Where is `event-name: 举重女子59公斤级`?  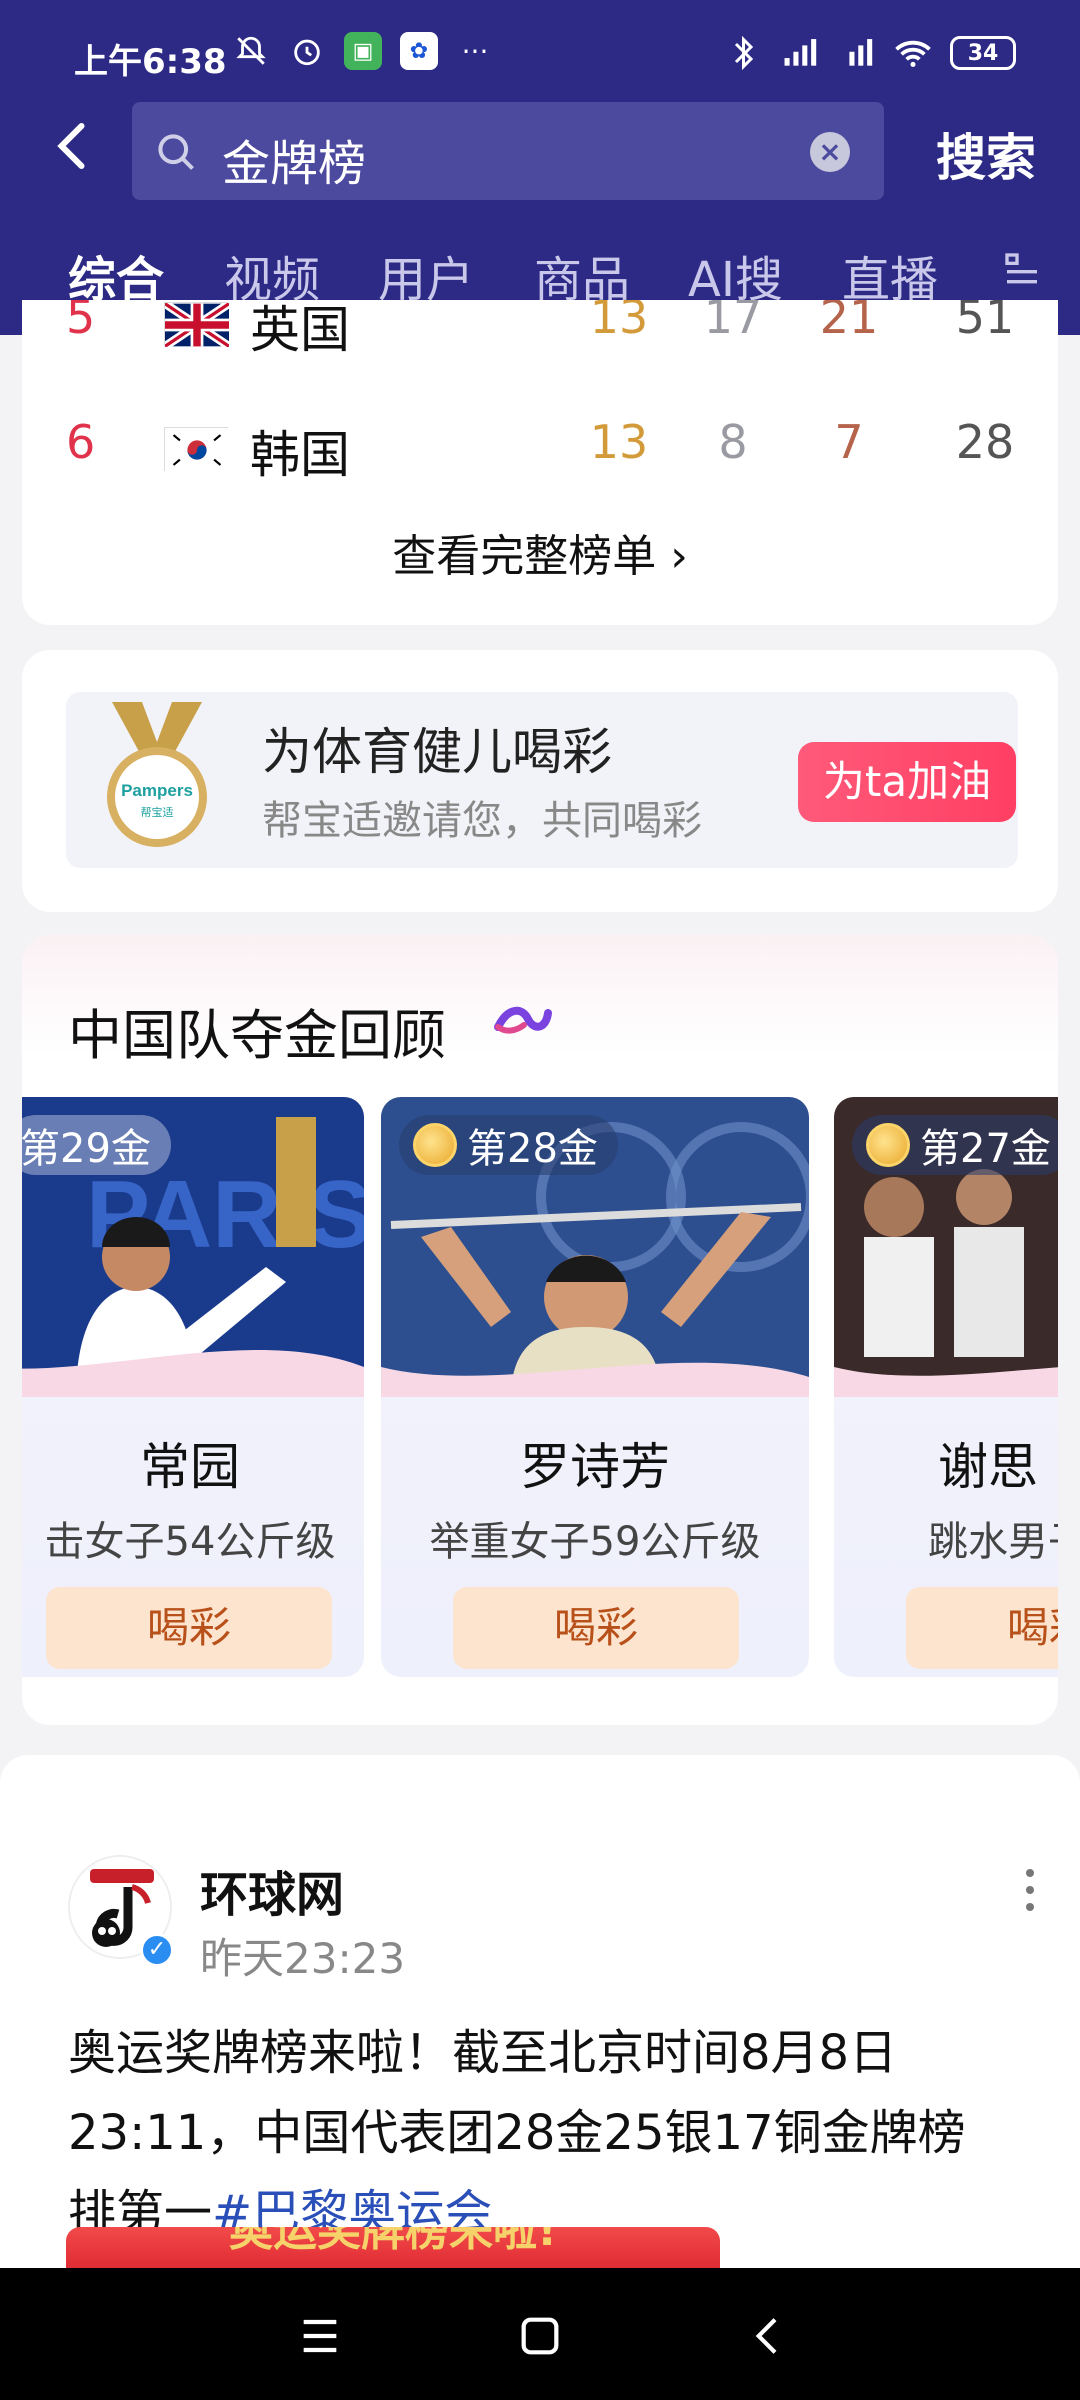 event-name: 举重女子59公斤级 is located at coordinates (595, 1542).